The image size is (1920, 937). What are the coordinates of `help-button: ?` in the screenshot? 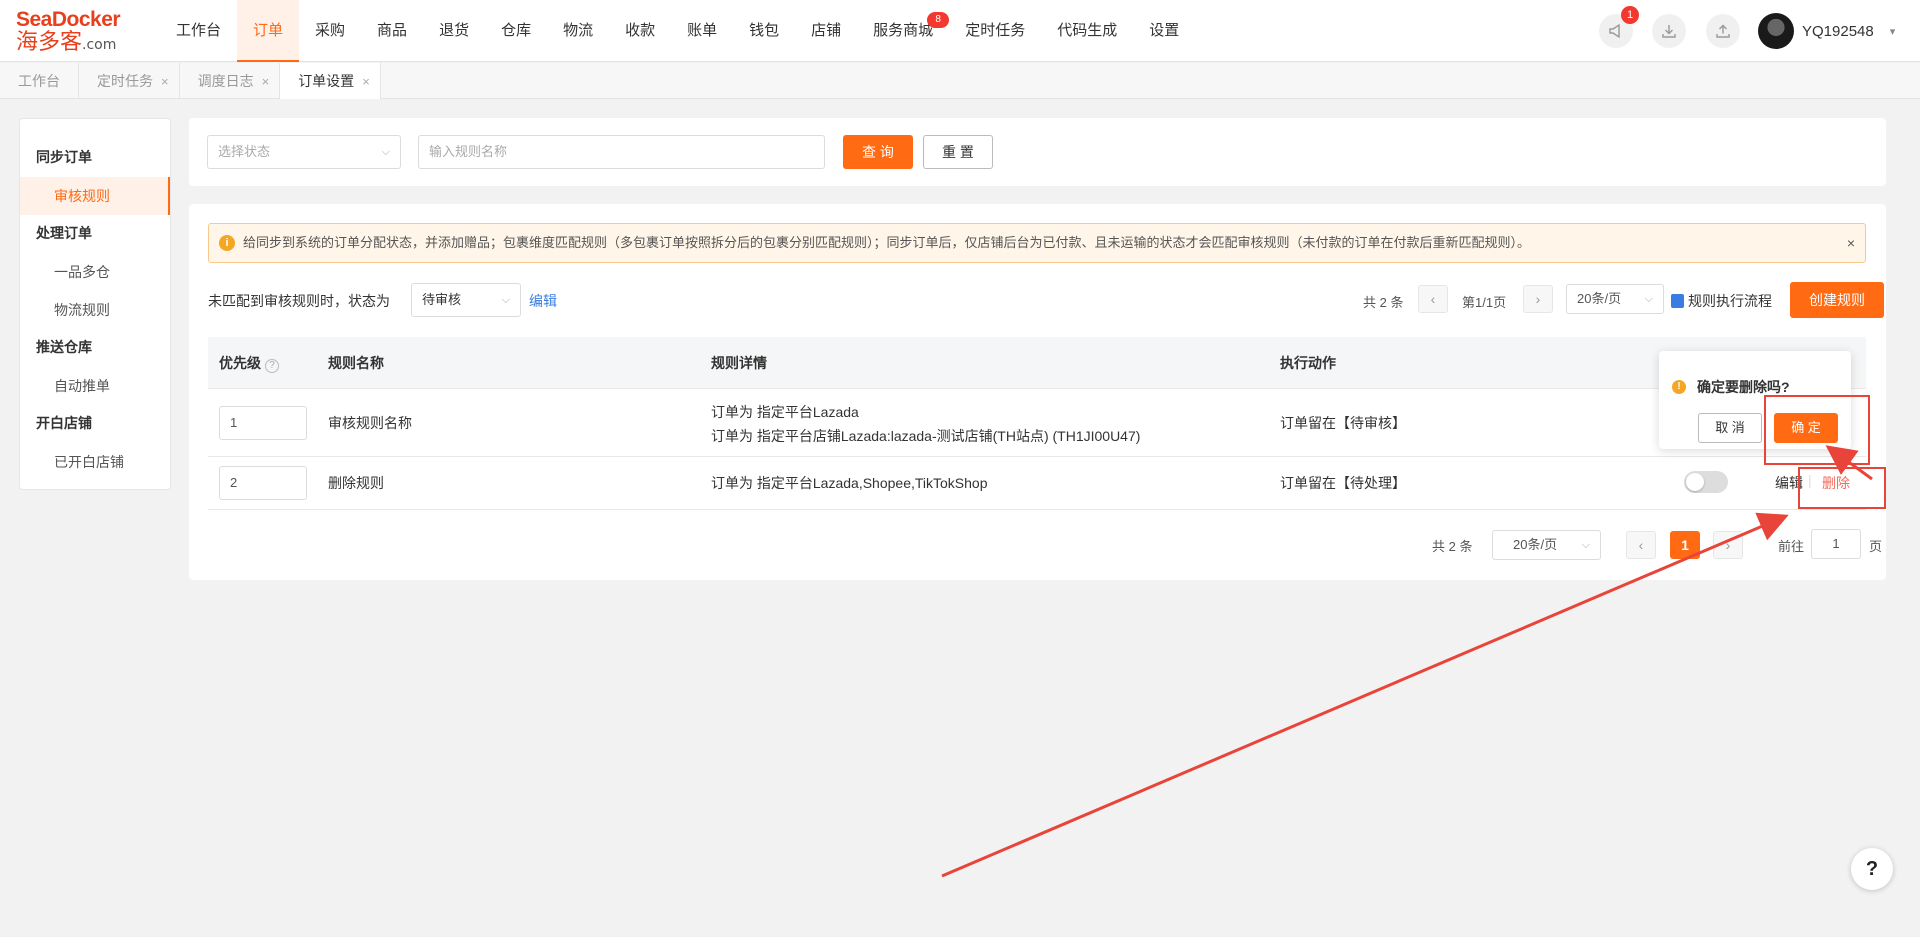 It's located at (1872, 869).